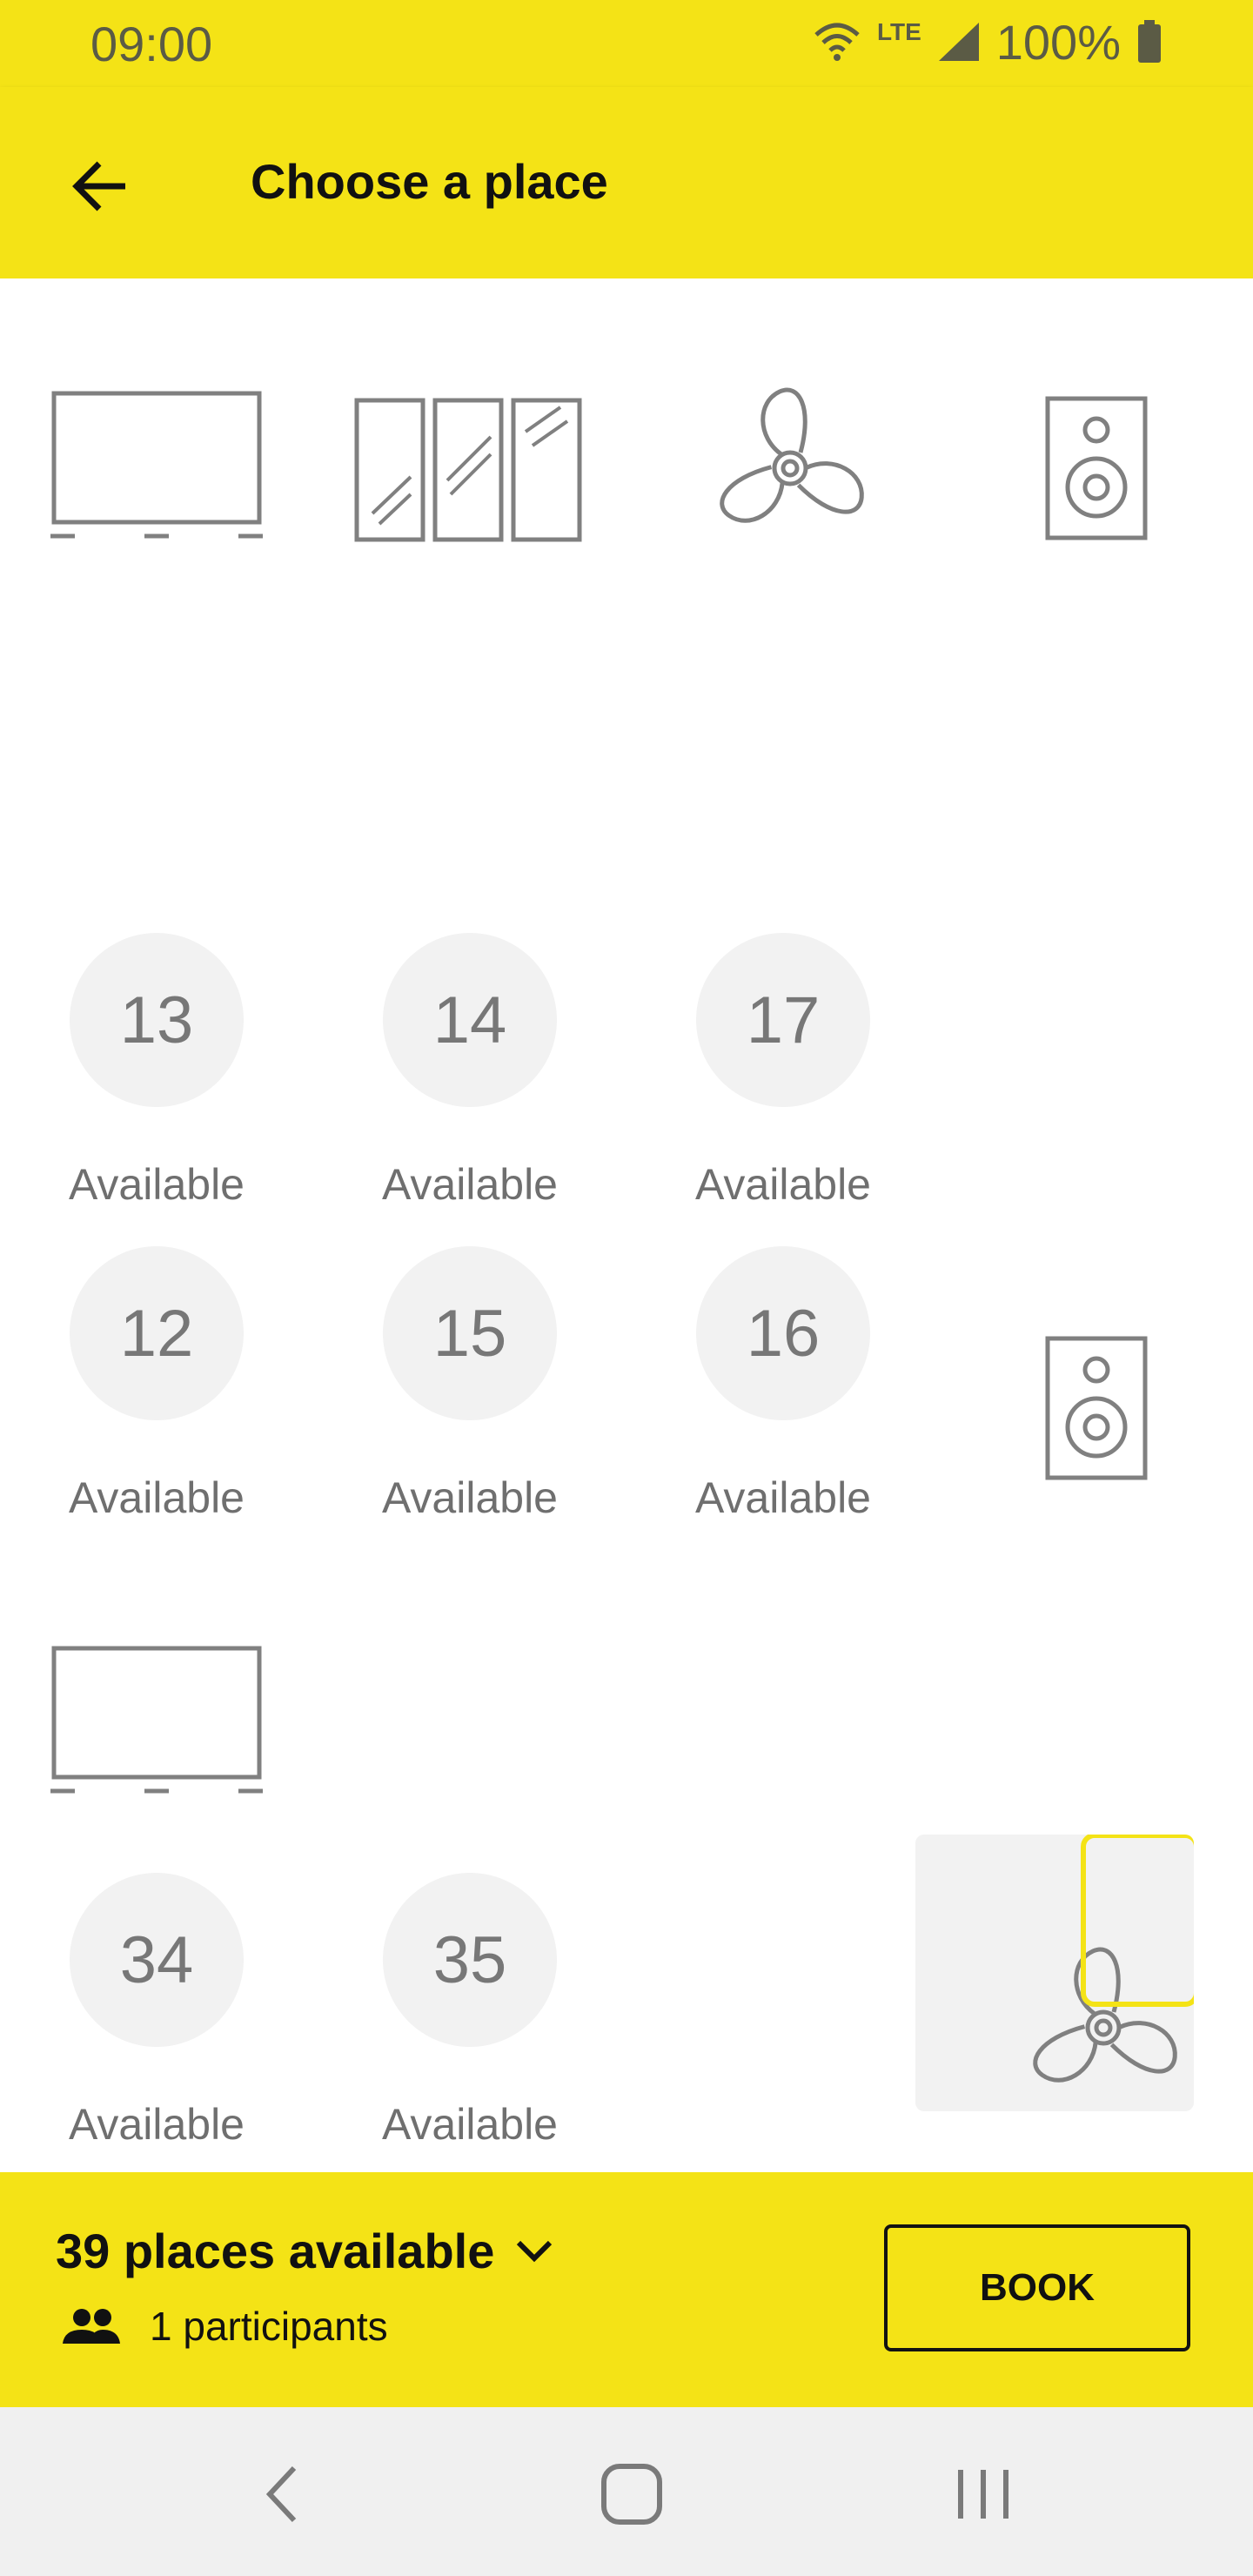 The width and height of the screenshot is (1253, 2576). I want to click on seat-number: 16, so click(783, 1333).